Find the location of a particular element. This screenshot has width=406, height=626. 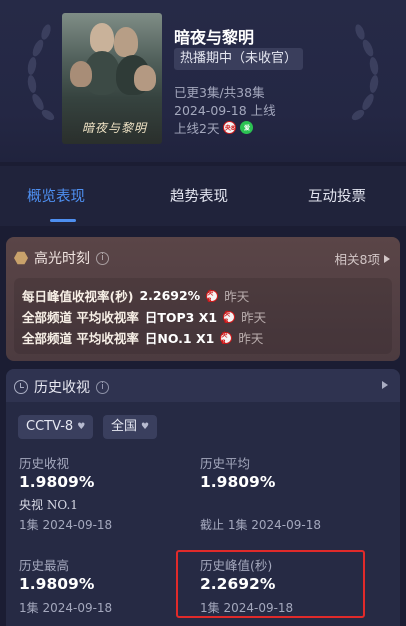

highlights-related-link: 相关8项 is located at coordinates (362, 258).